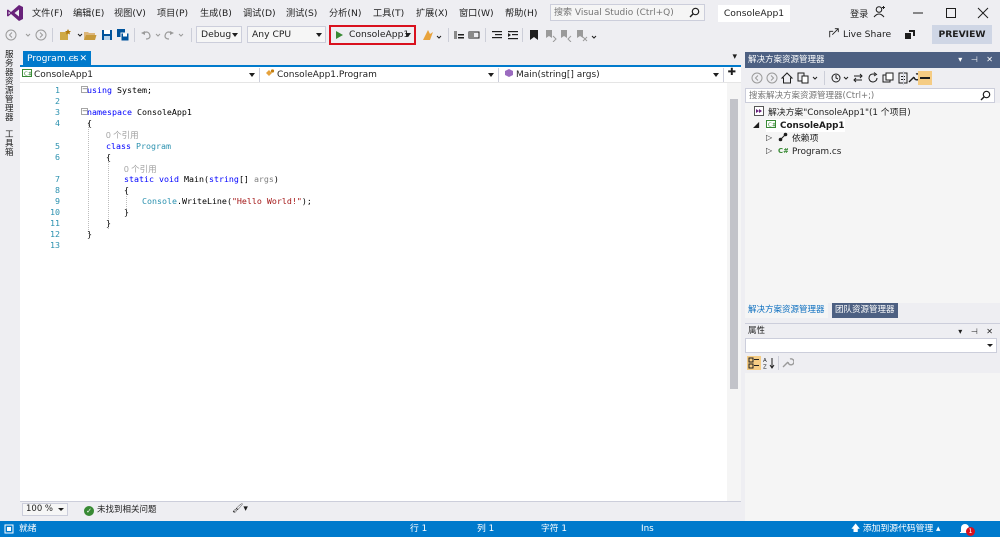 Image resolution: width=1000 pixels, height=537 pixels. Describe the element at coordinates (888, 78) in the screenshot. I see `collapse-all-icon` at that location.